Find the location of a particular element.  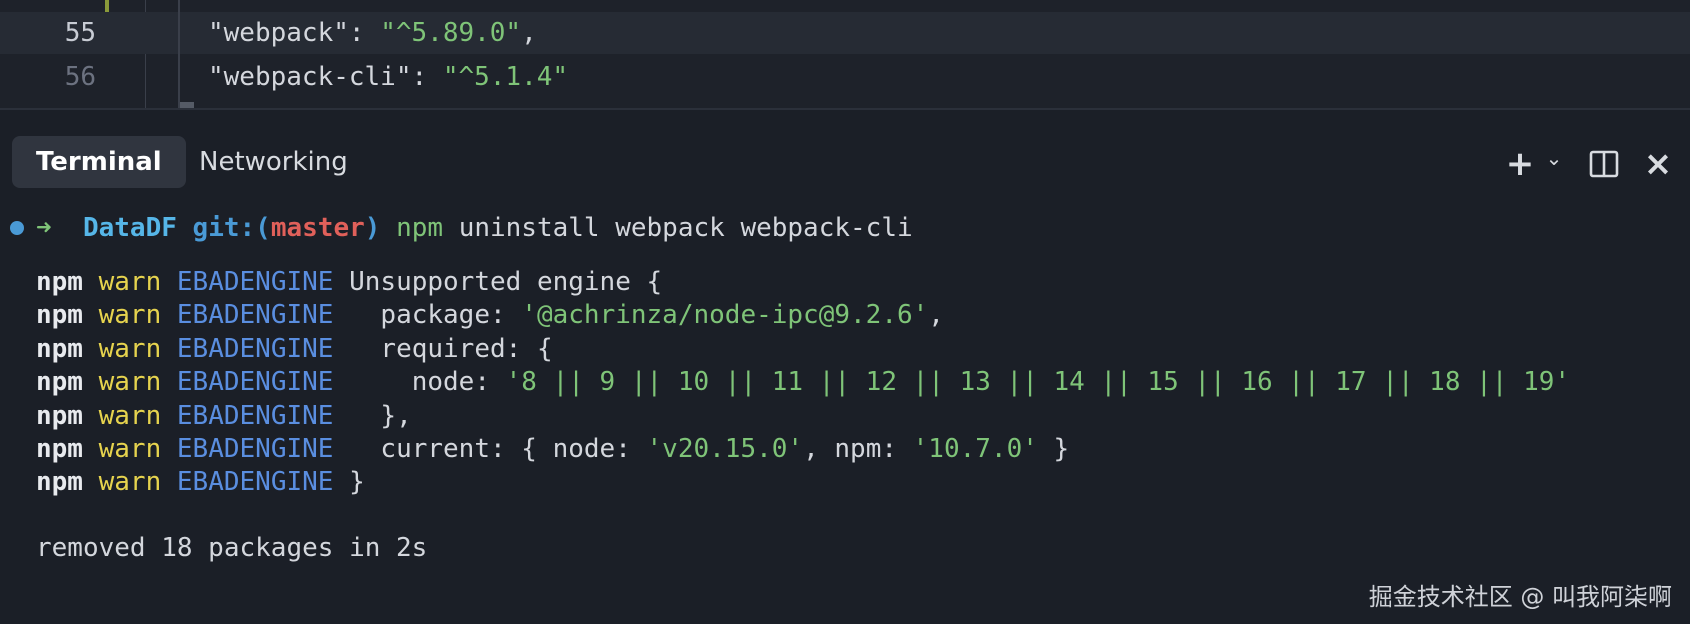

warn-text: Unsupported engine { is located at coordinates (498, 282).